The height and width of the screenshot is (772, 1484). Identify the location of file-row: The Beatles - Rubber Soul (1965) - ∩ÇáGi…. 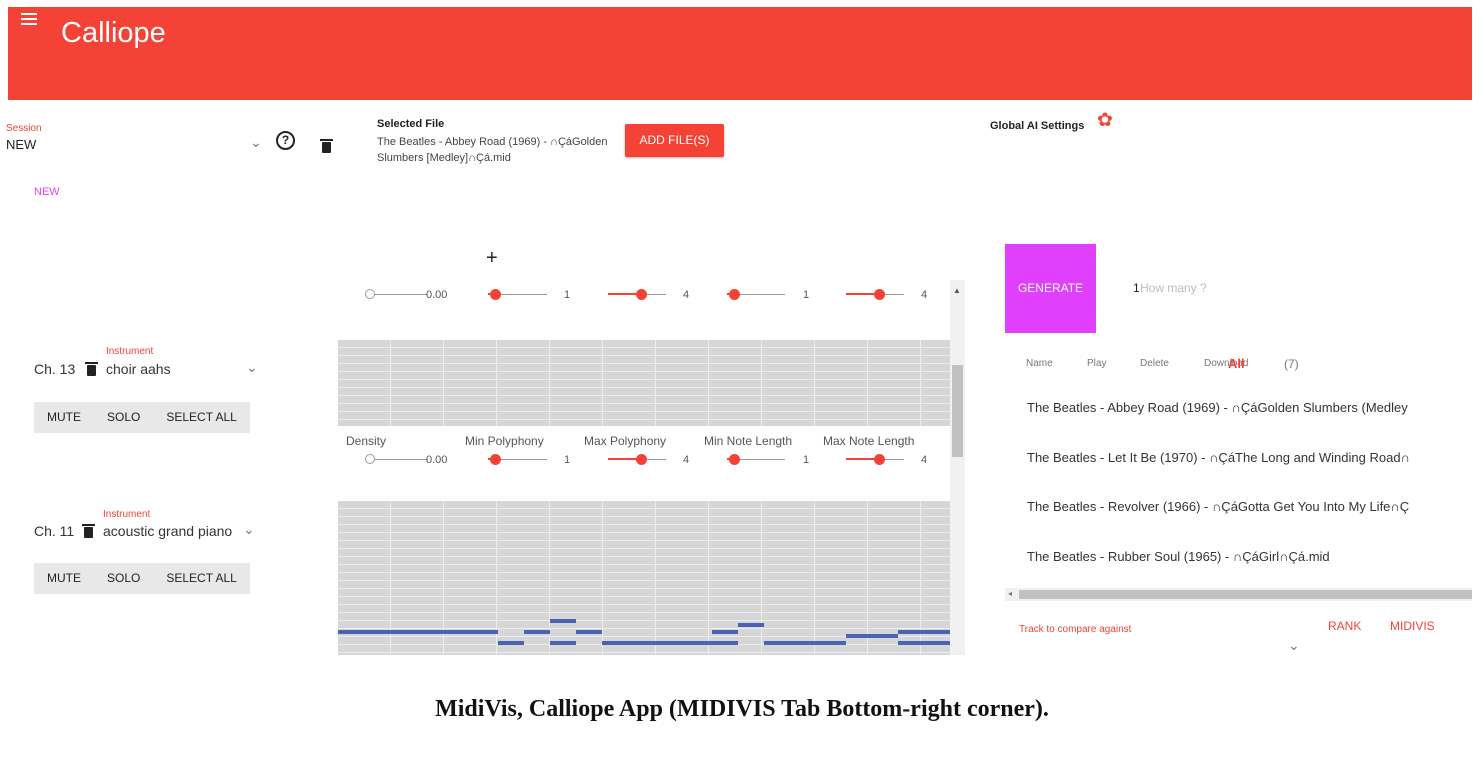
(1178, 556).